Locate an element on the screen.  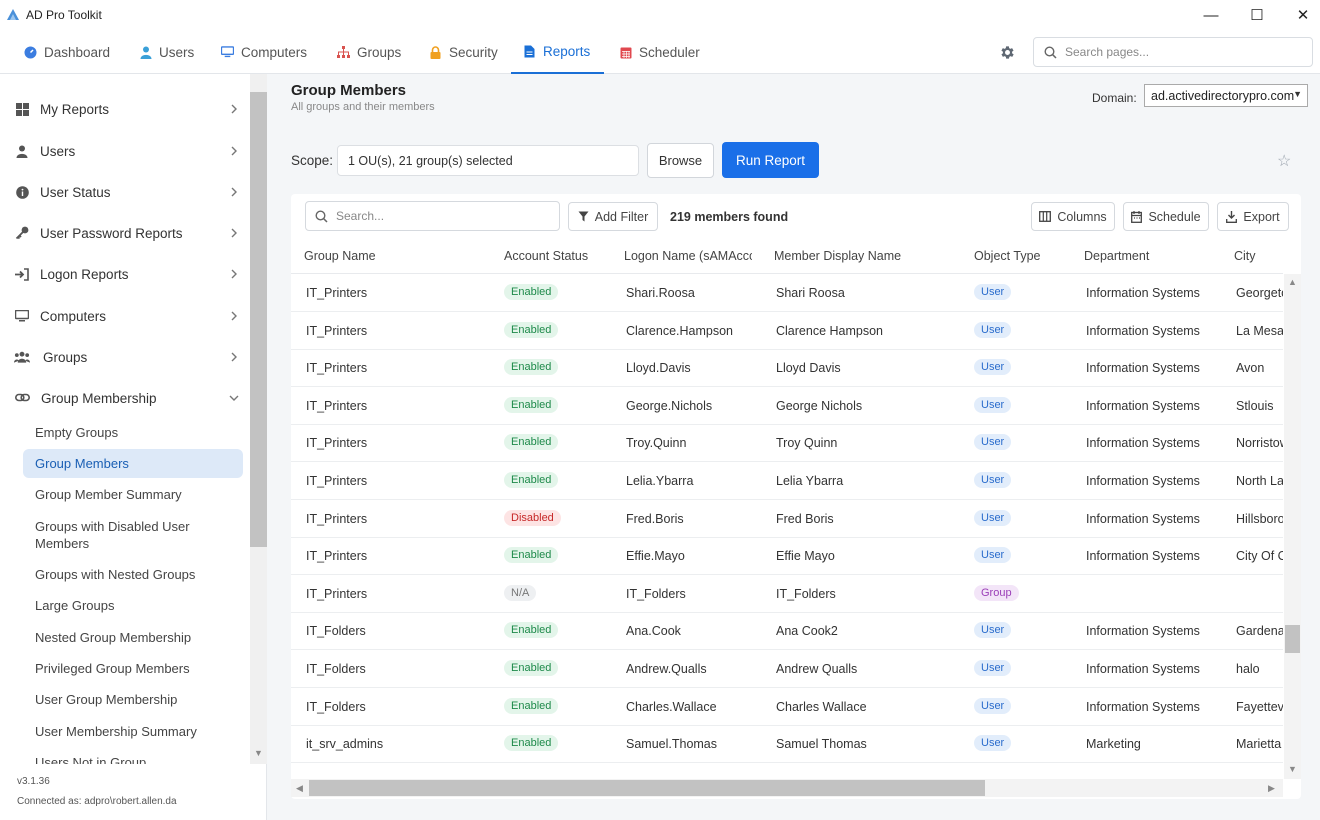
page-search-box is located at coordinates (1173, 52).